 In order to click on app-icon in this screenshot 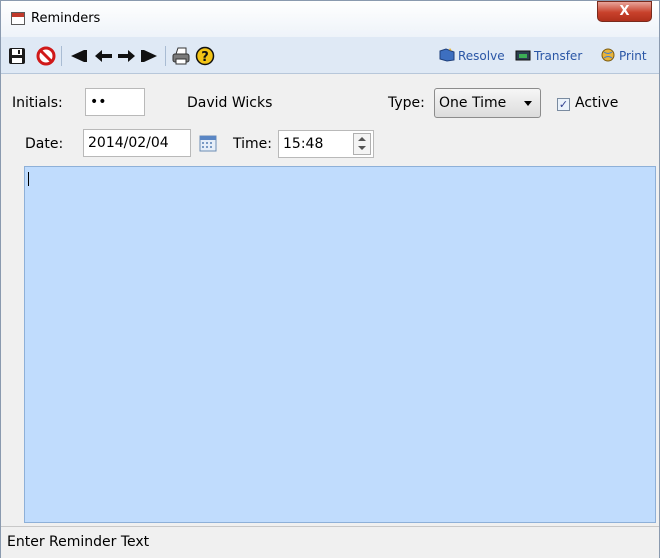, I will do `click(18, 18)`.